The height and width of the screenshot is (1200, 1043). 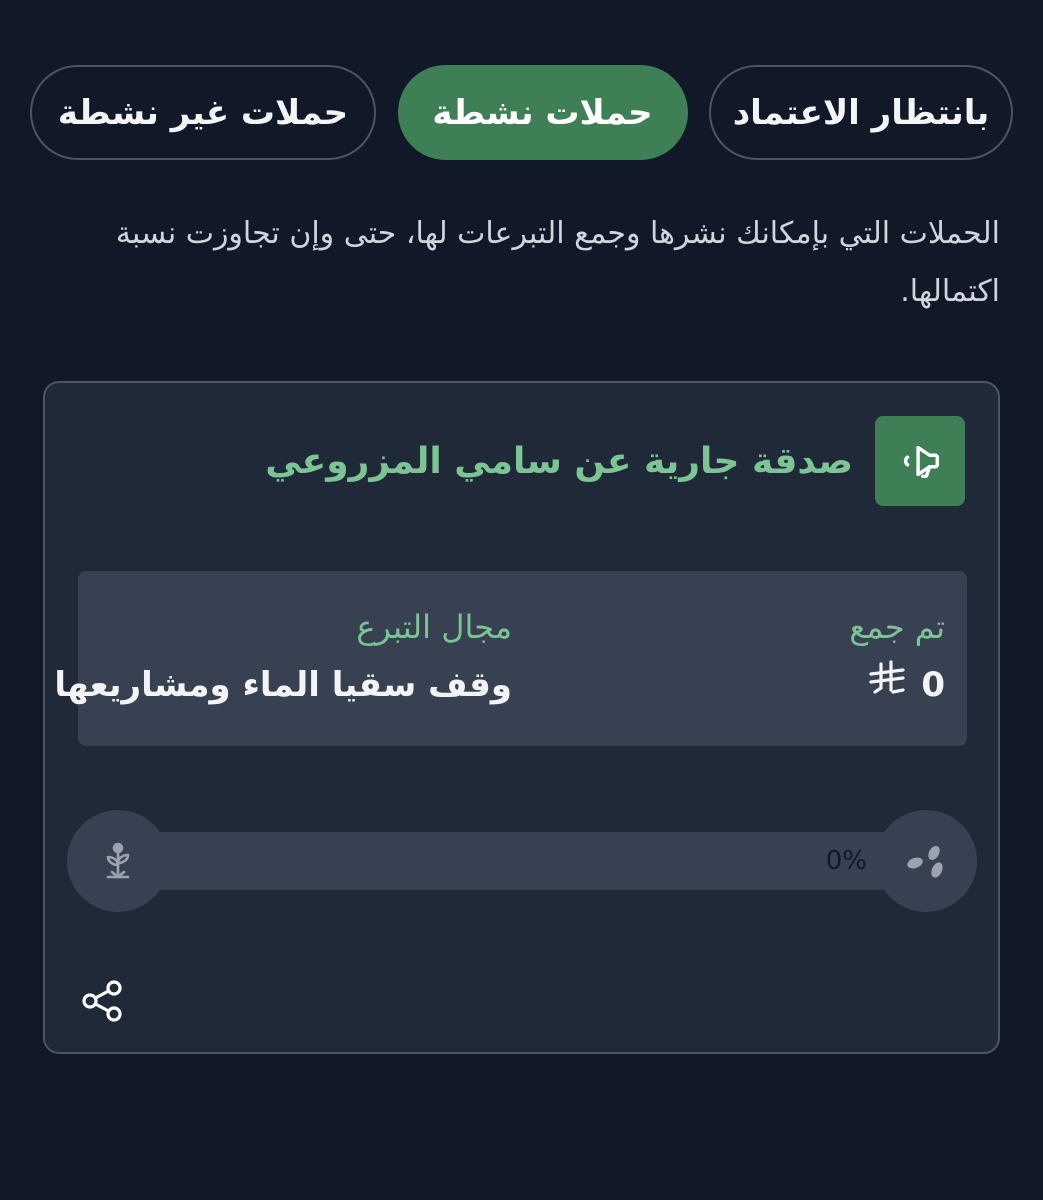 What do you see at coordinates (434, 627) in the screenshot?
I see `donation-field-label: مجال التبرع` at bounding box center [434, 627].